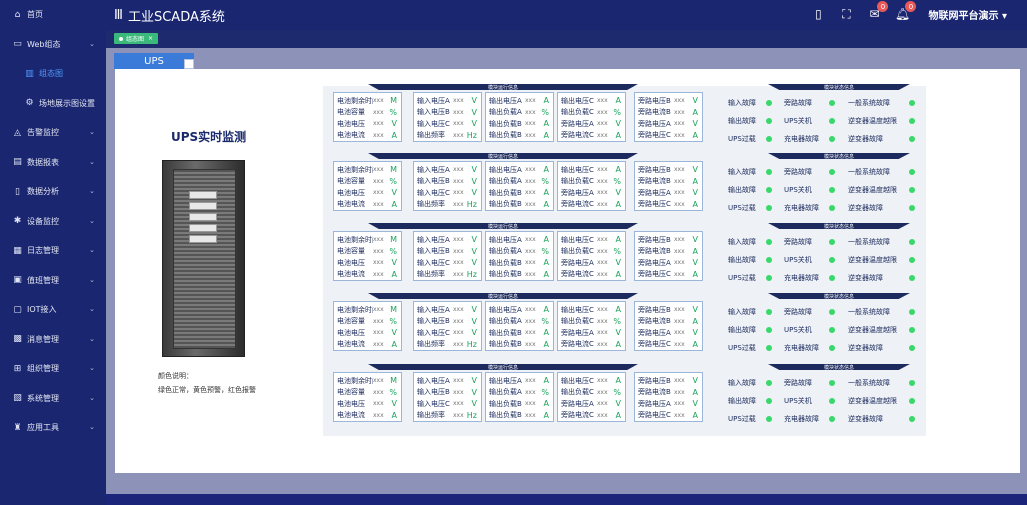 The image size is (1027, 505). What do you see at coordinates (53, 399) in the screenshot?
I see `sidebar-item: ▧ 系统管理 ⌄` at bounding box center [53, 399].